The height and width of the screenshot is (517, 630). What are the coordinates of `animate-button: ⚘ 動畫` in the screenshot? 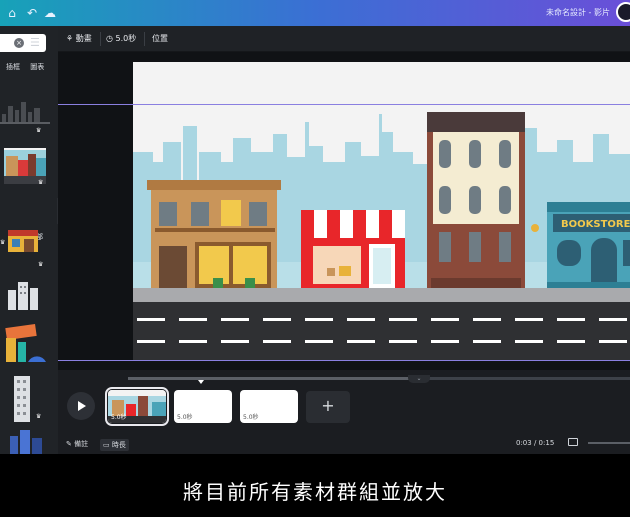 It's located at (79, 38).